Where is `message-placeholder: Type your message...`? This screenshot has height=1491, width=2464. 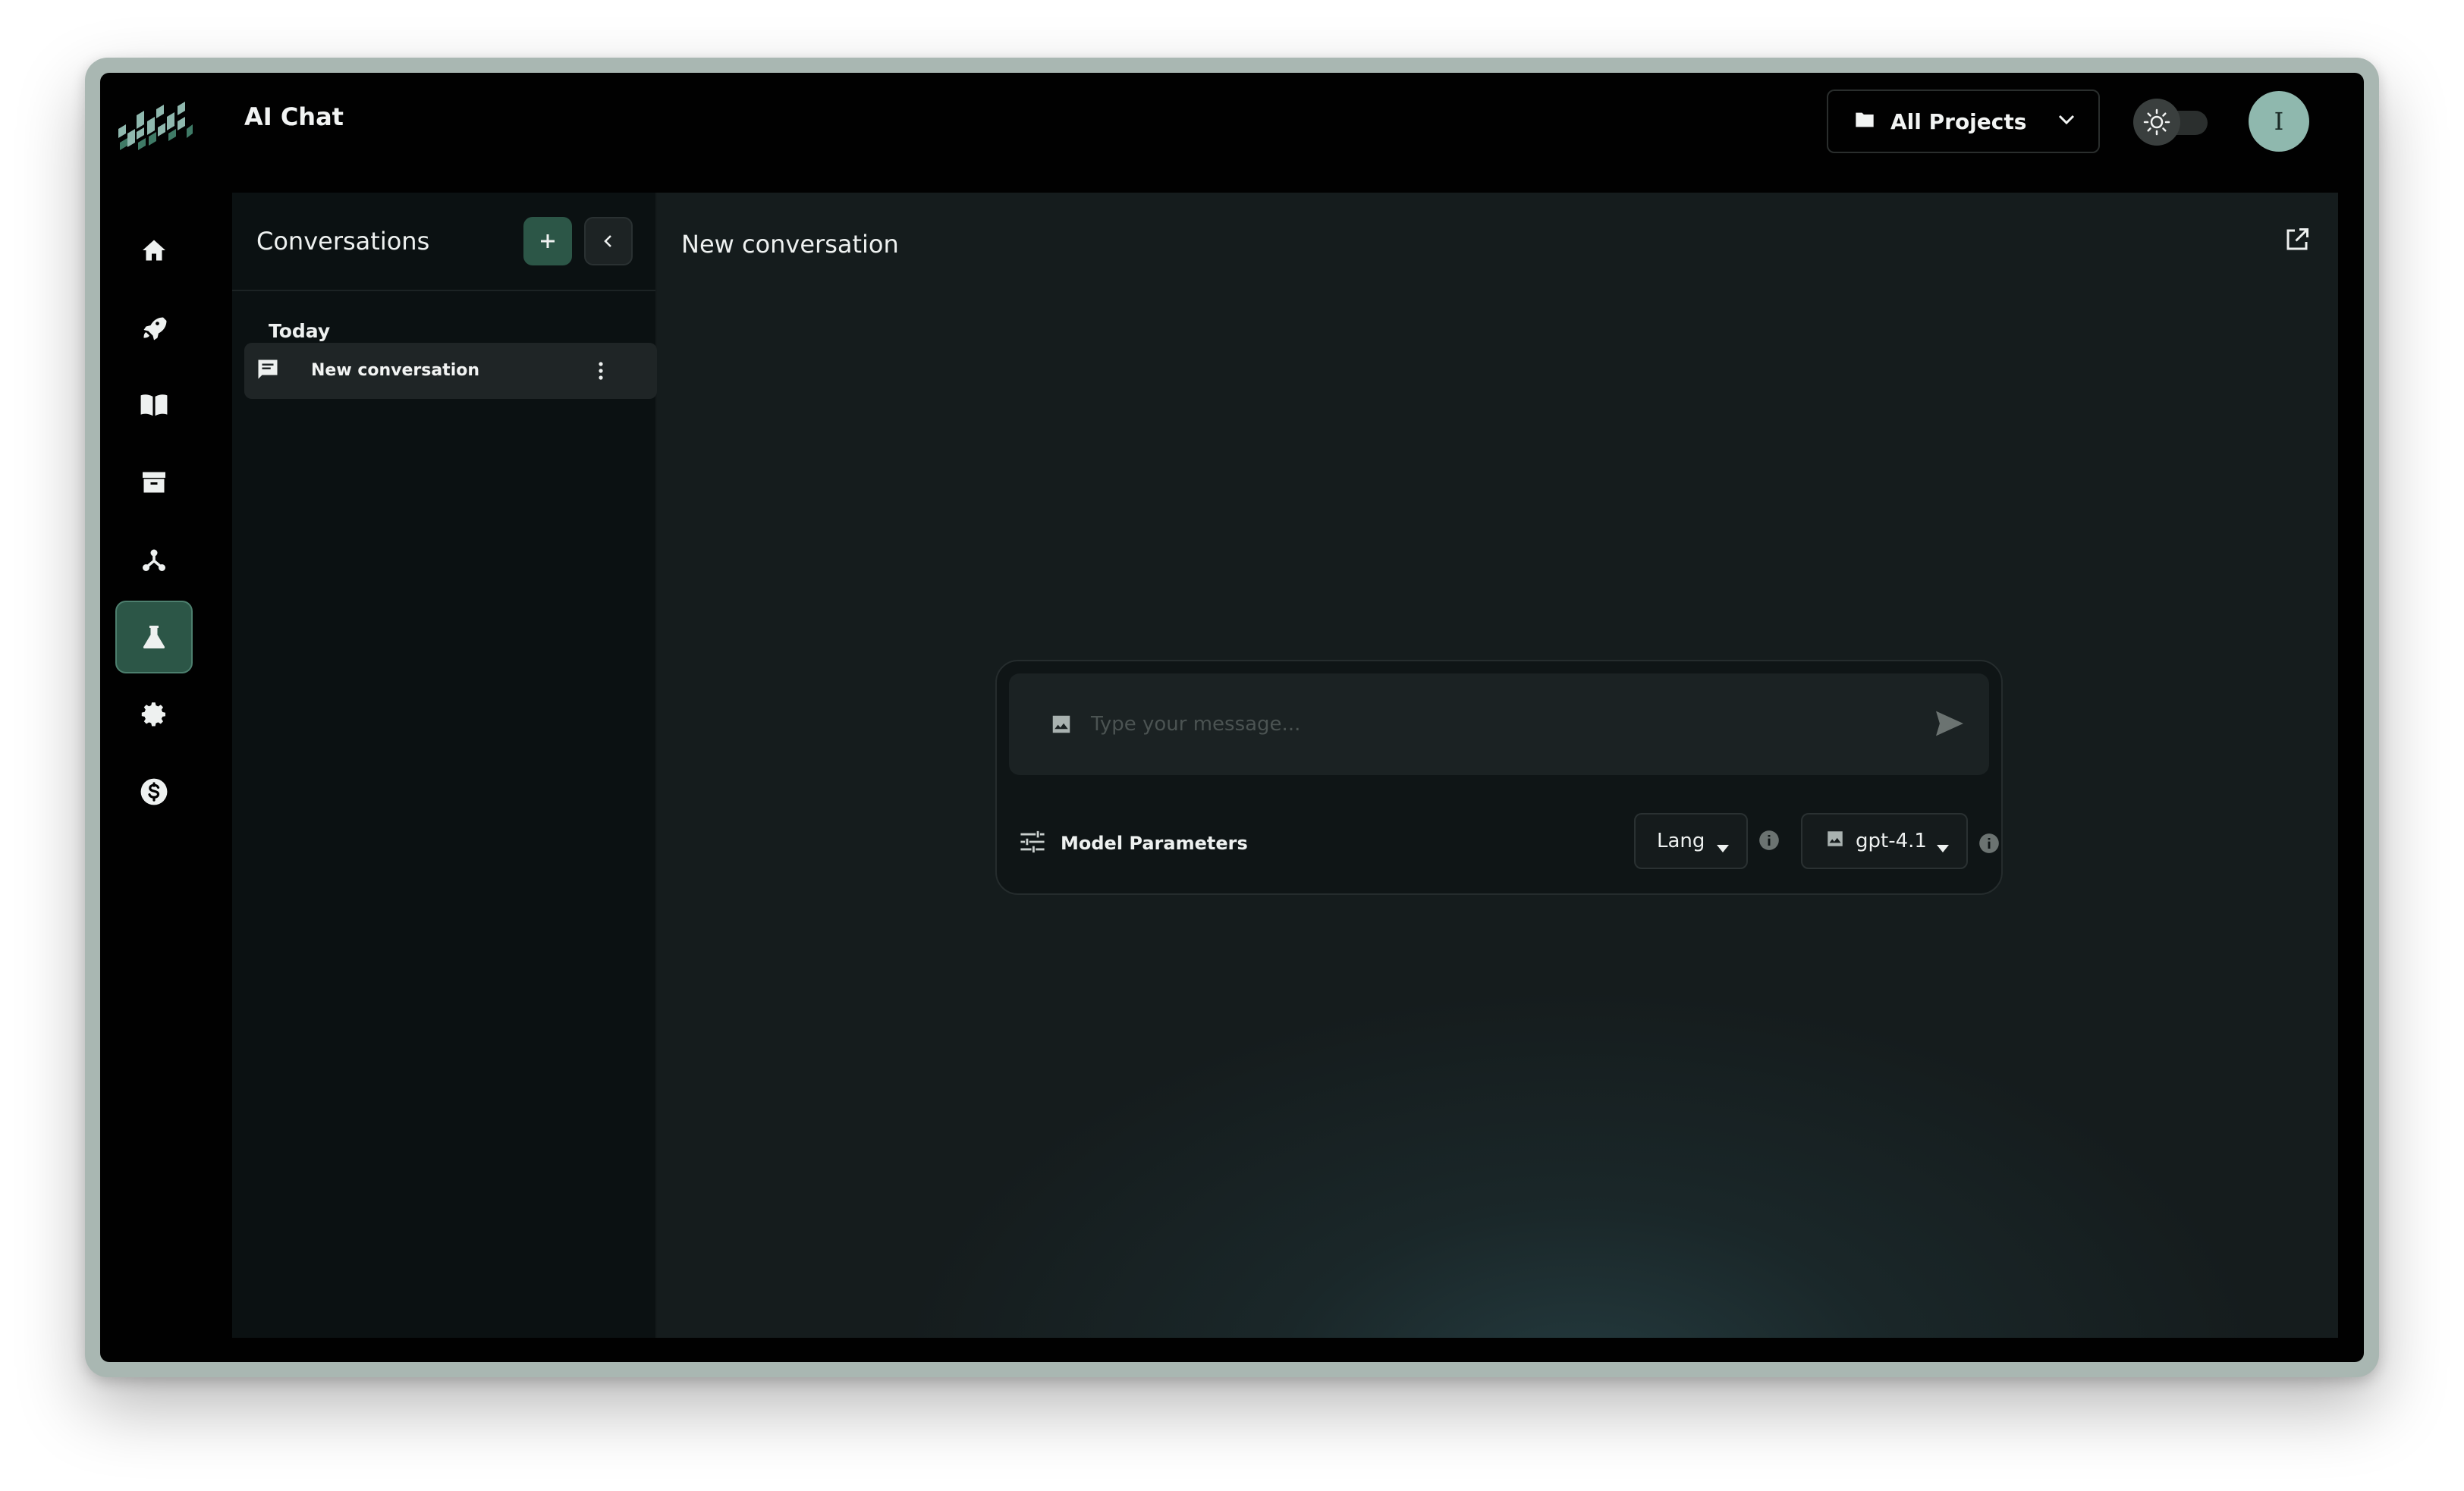 message-placeholder: Type your message... is located at coordinates (1196, 724).